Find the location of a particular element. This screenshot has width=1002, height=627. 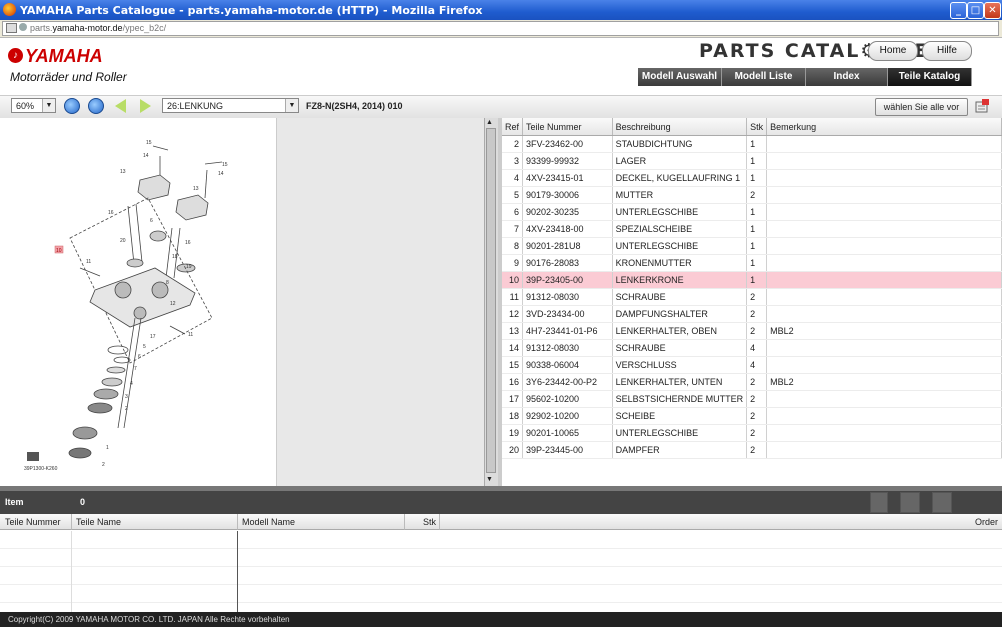

add-to-cart-icon is located at coordinates (982, 106).